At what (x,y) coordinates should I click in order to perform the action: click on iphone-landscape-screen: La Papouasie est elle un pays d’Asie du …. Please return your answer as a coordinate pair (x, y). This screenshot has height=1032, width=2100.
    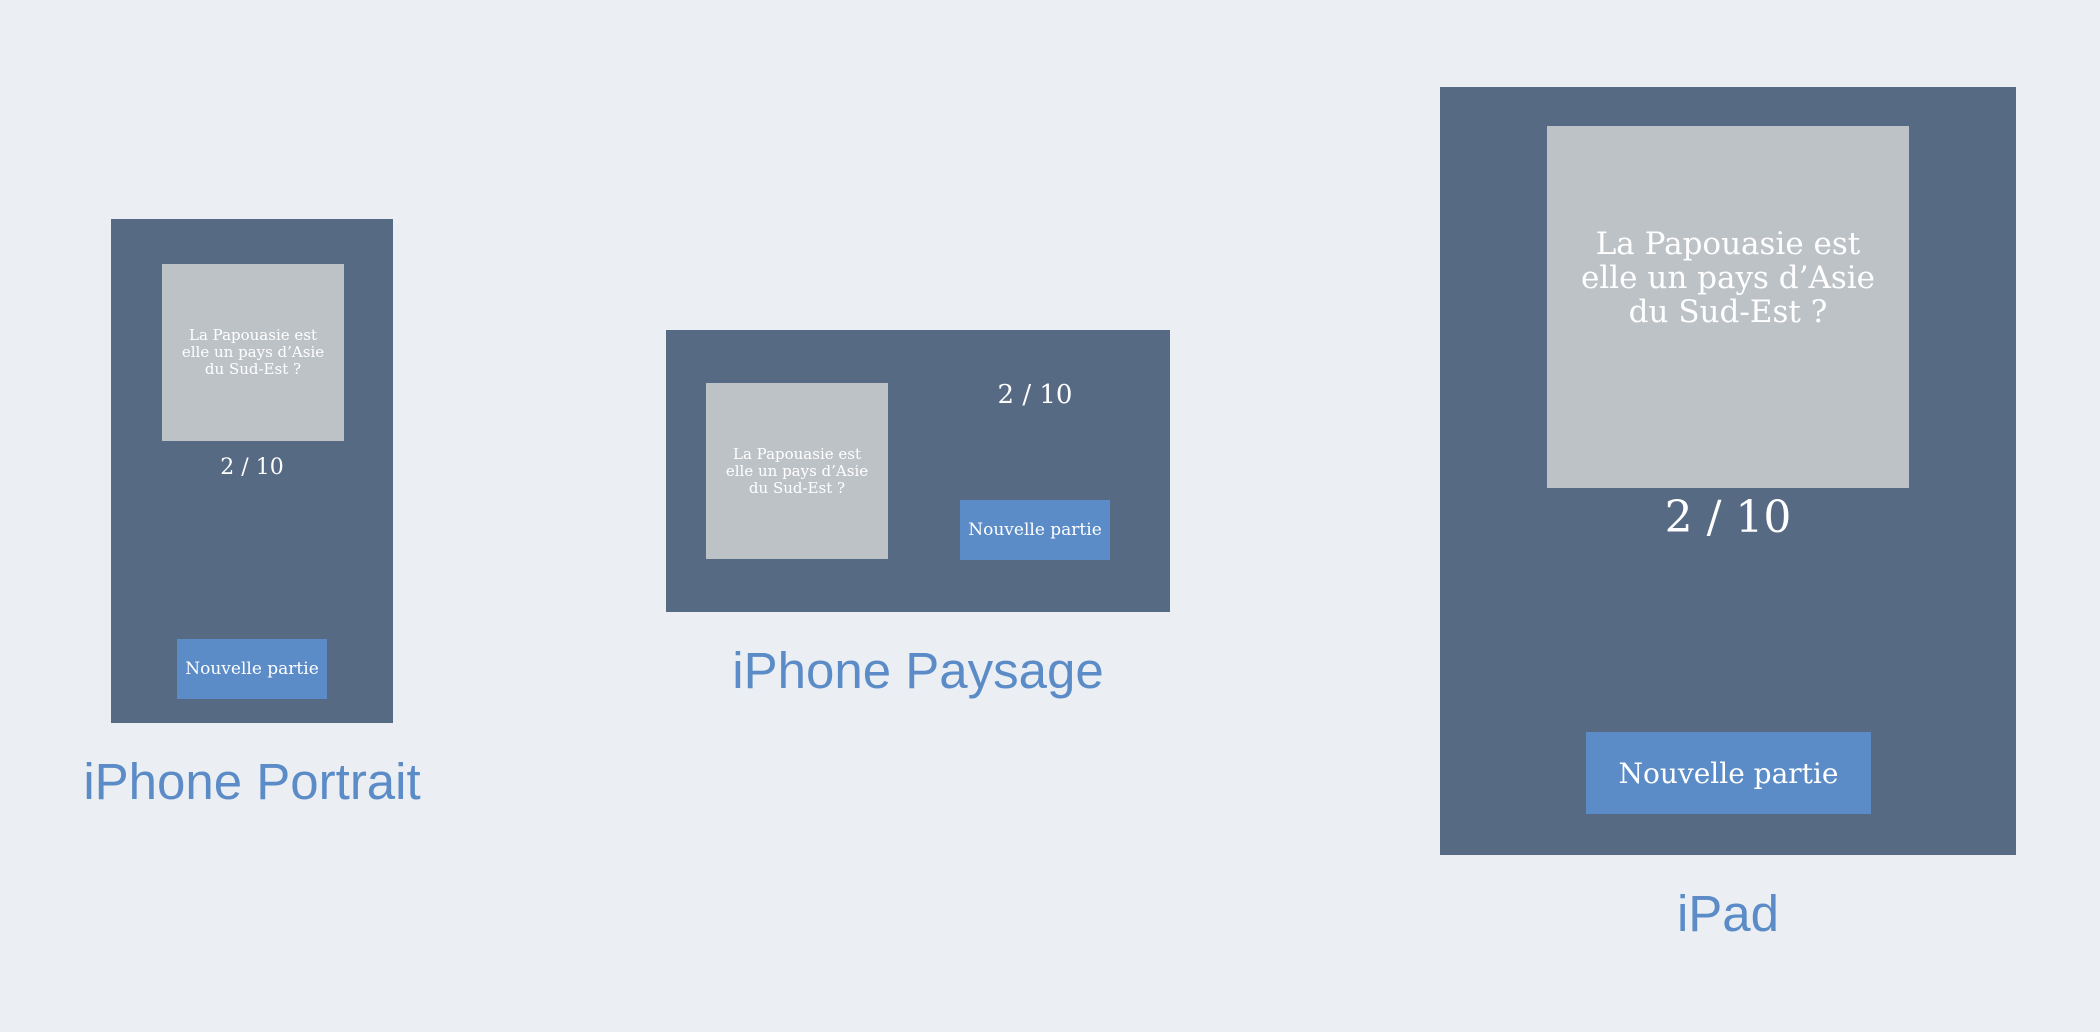
    Looking at the image, I should click on (918, 471).